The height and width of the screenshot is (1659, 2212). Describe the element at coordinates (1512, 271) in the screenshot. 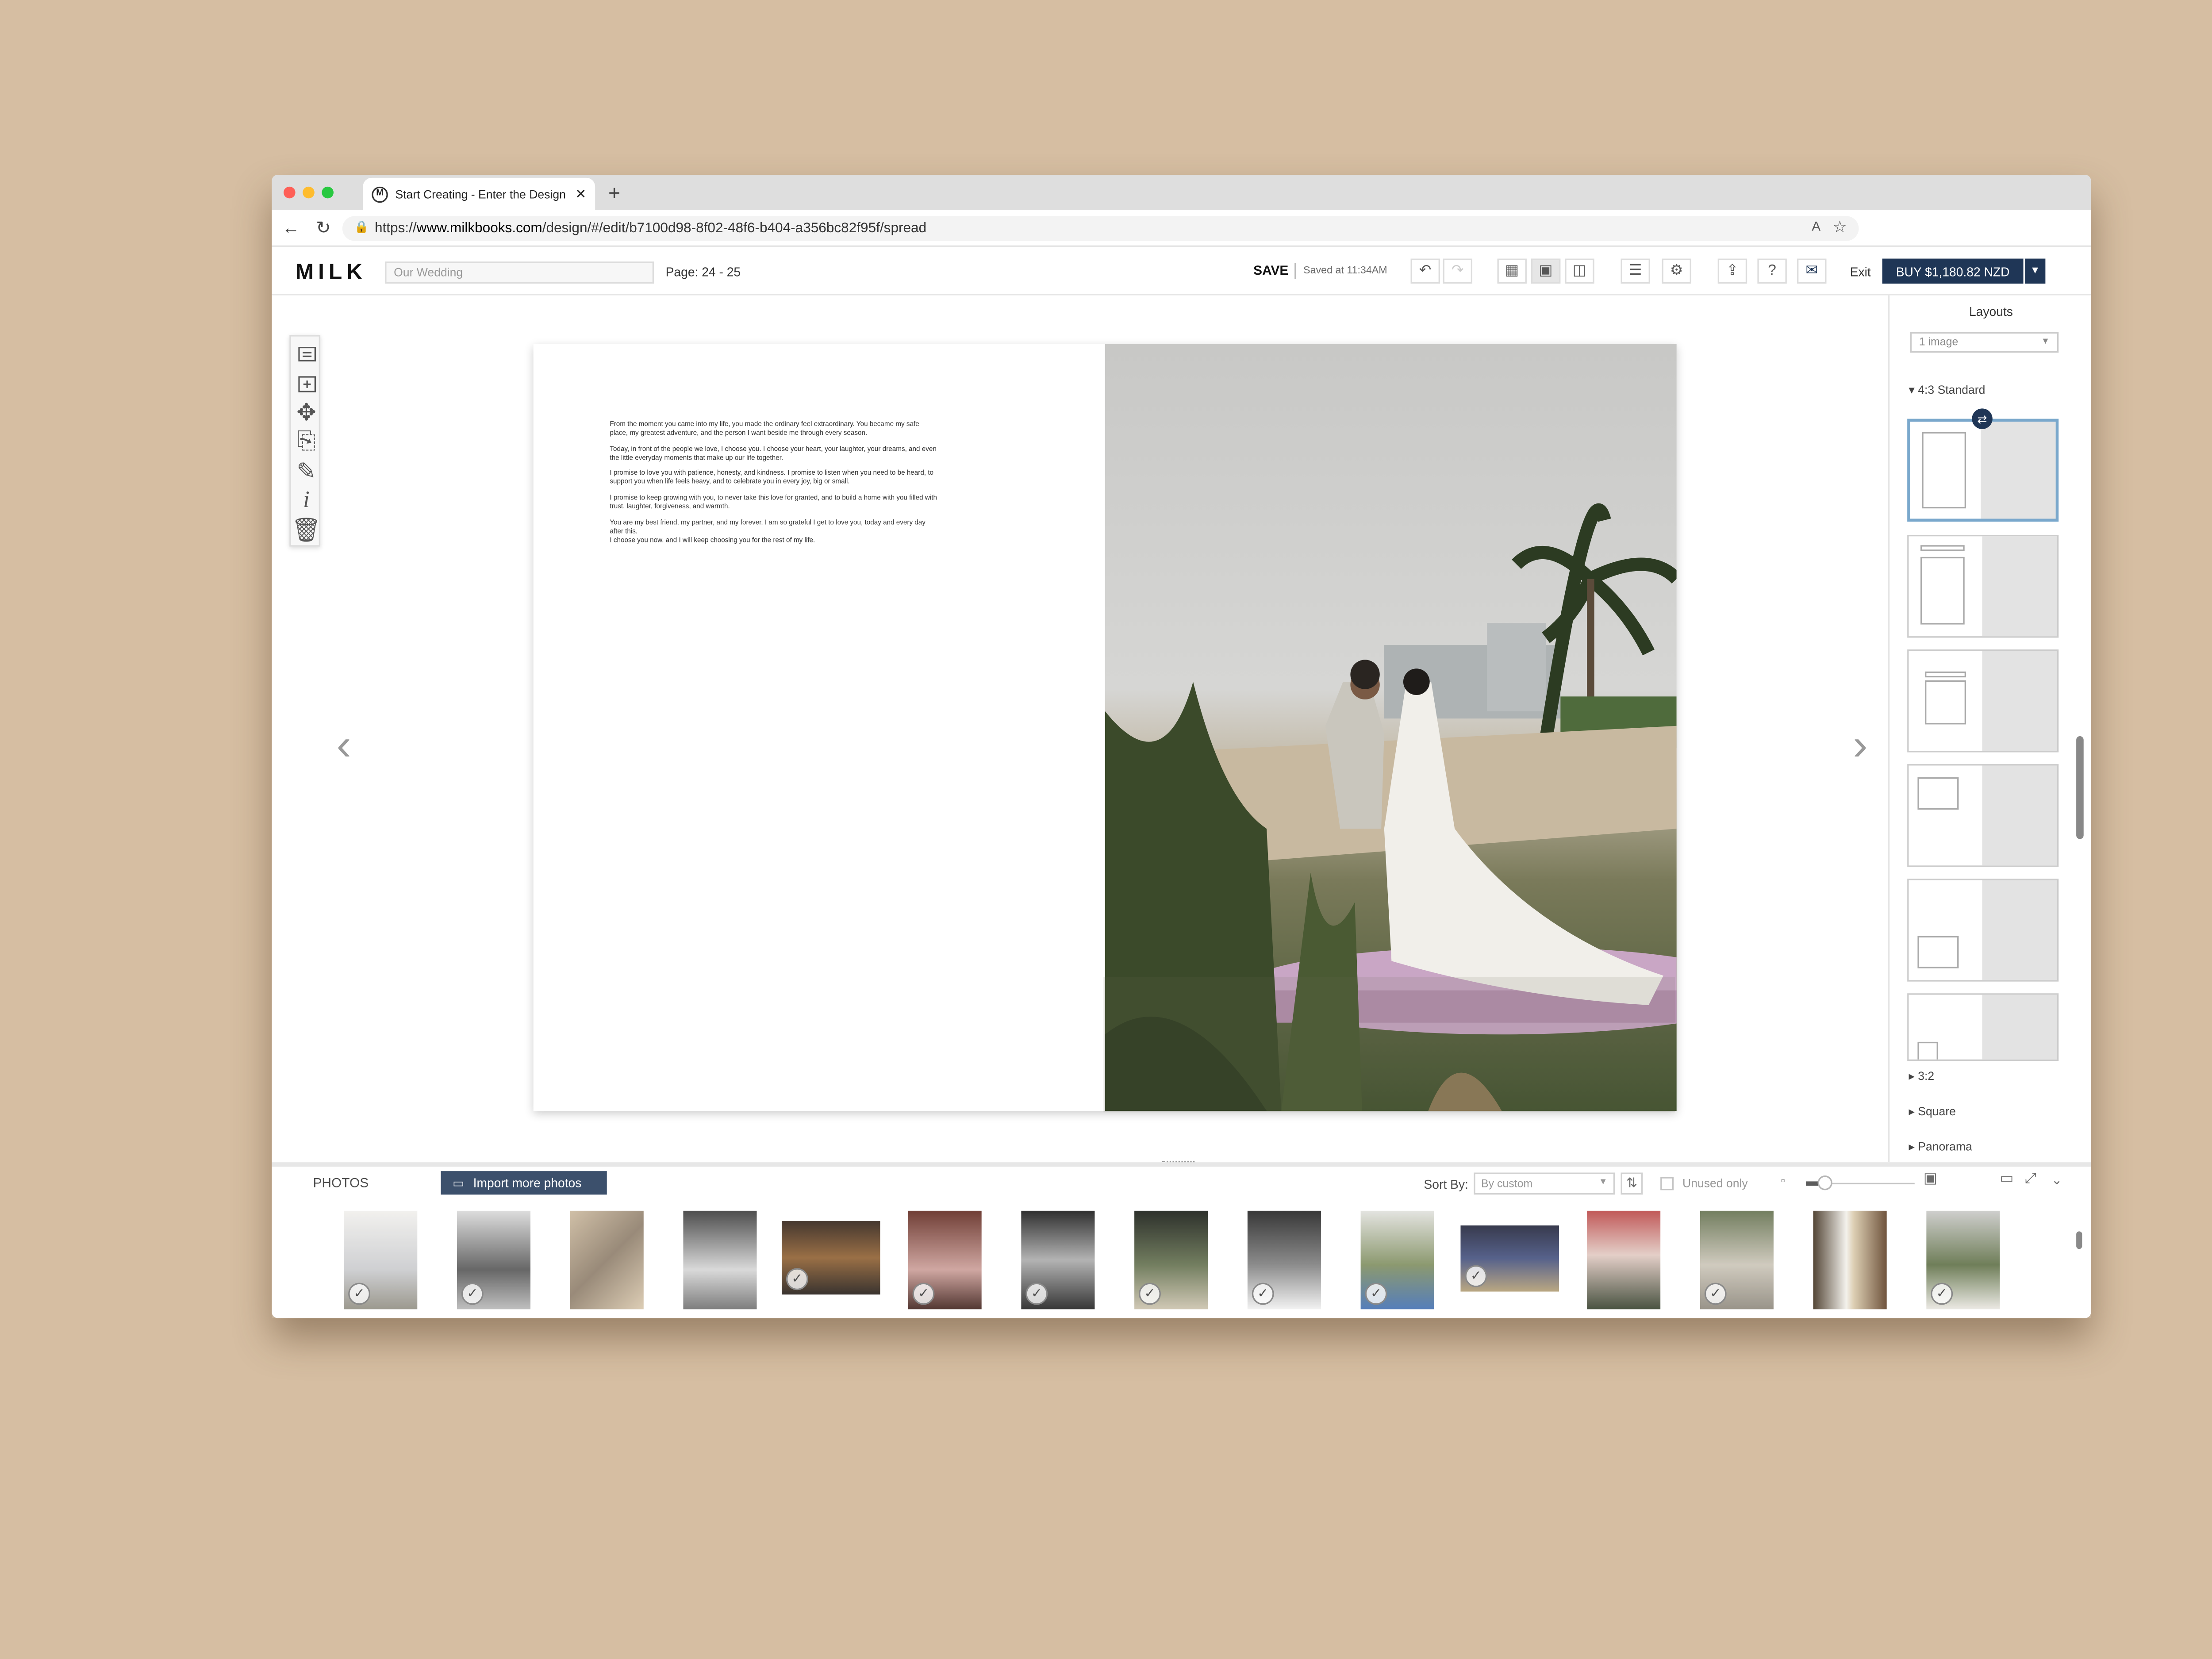

I see `grid-view-icon: ▦` at that location.